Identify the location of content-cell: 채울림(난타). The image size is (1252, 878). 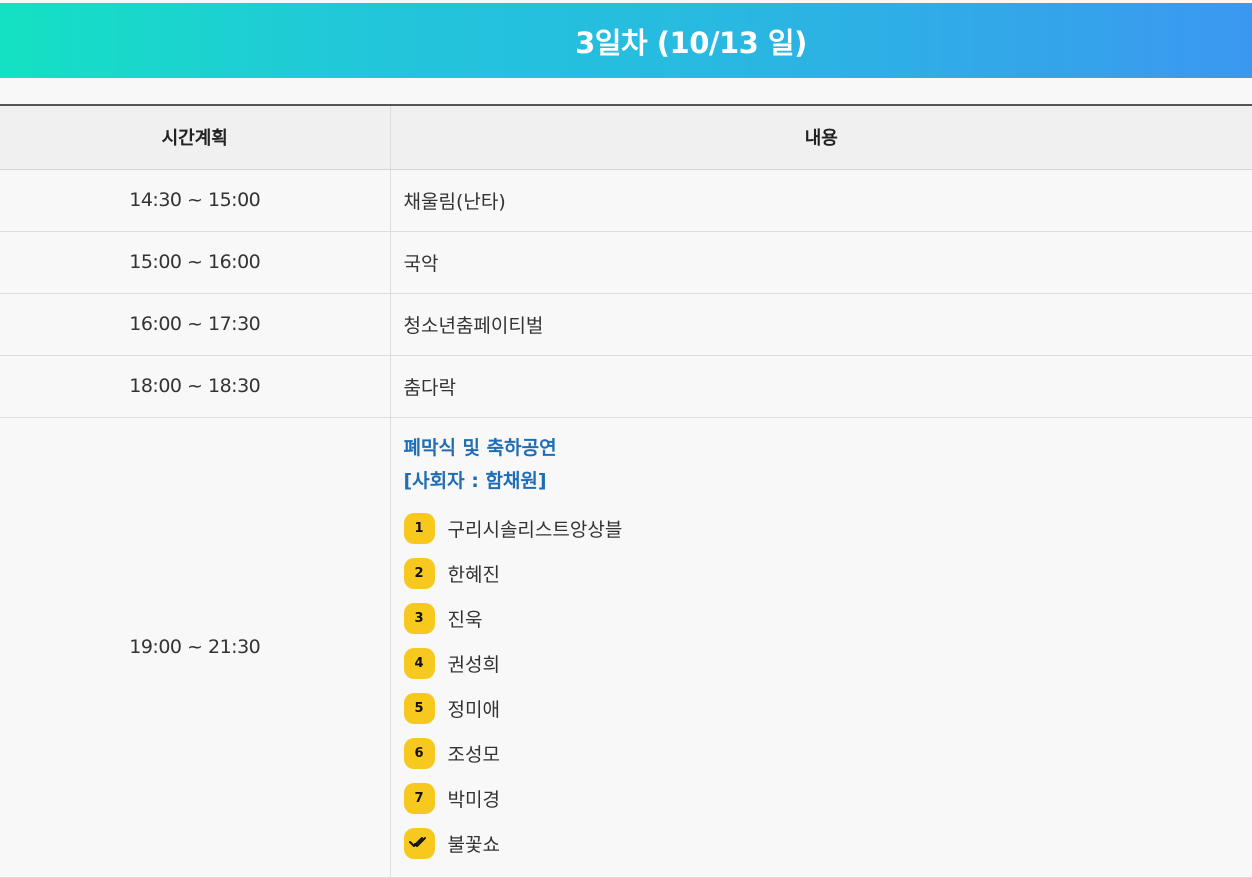
(821, 200).